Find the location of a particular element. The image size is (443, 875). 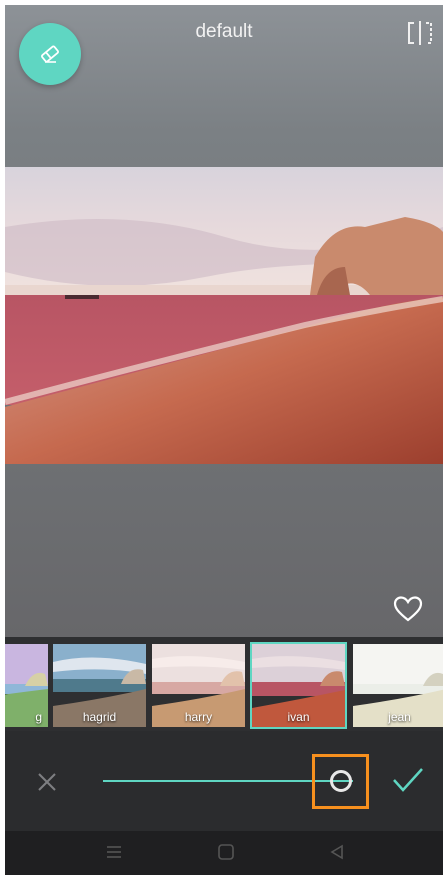

highlight-box is located at coordinates (340, 781).